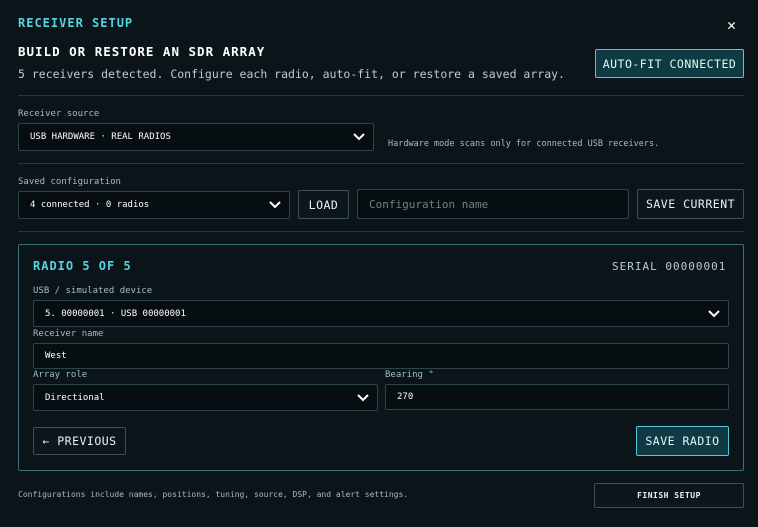 The height and width of the screenshot is (527, 758). What do you see at coordinates (154, 205) in the screenshot?
I see `saved-configuration-select: 4 connected · 0 radios` at bounding box center [154, 205].